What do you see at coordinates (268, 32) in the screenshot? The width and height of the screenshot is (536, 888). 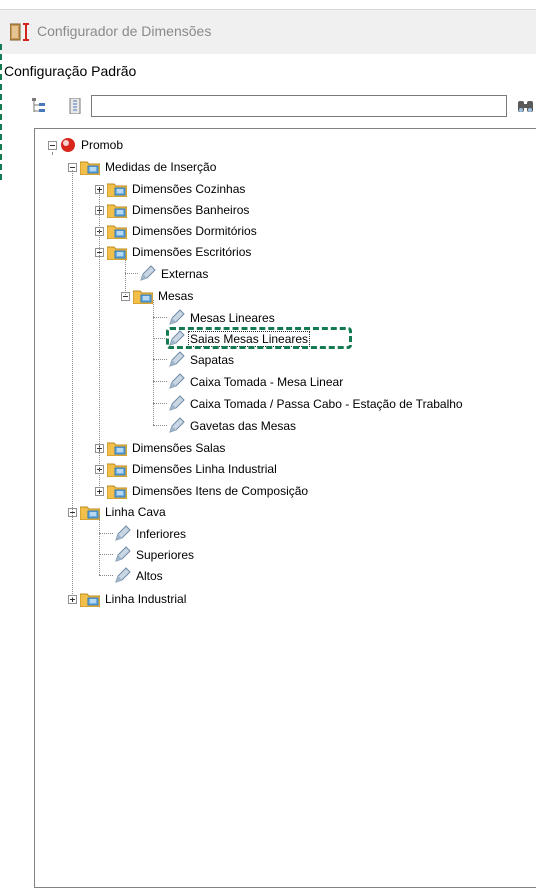 I see `title-bar: Configurador de Dimensões` at bounding box center [268, 32].